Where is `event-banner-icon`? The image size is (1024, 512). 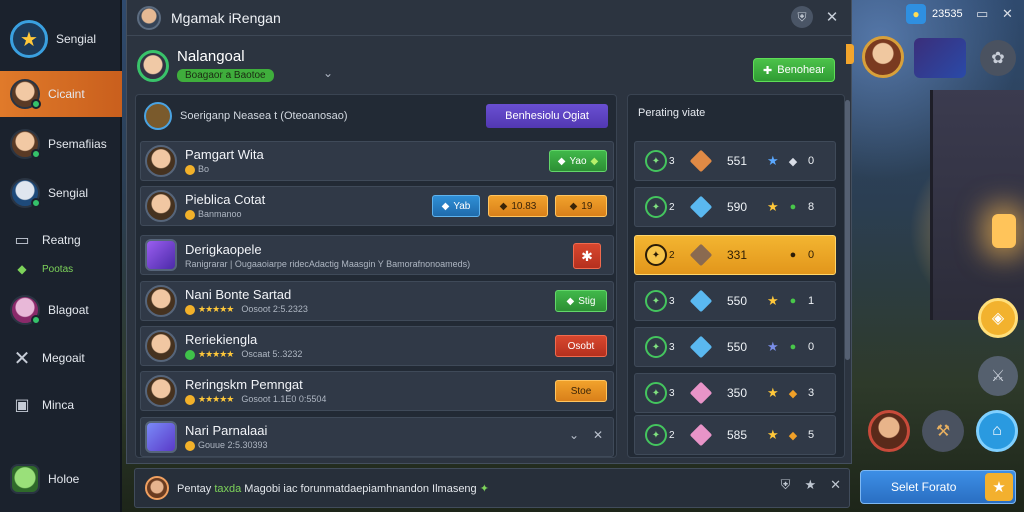
event-banner-icon is located at coordinates (940, 58).